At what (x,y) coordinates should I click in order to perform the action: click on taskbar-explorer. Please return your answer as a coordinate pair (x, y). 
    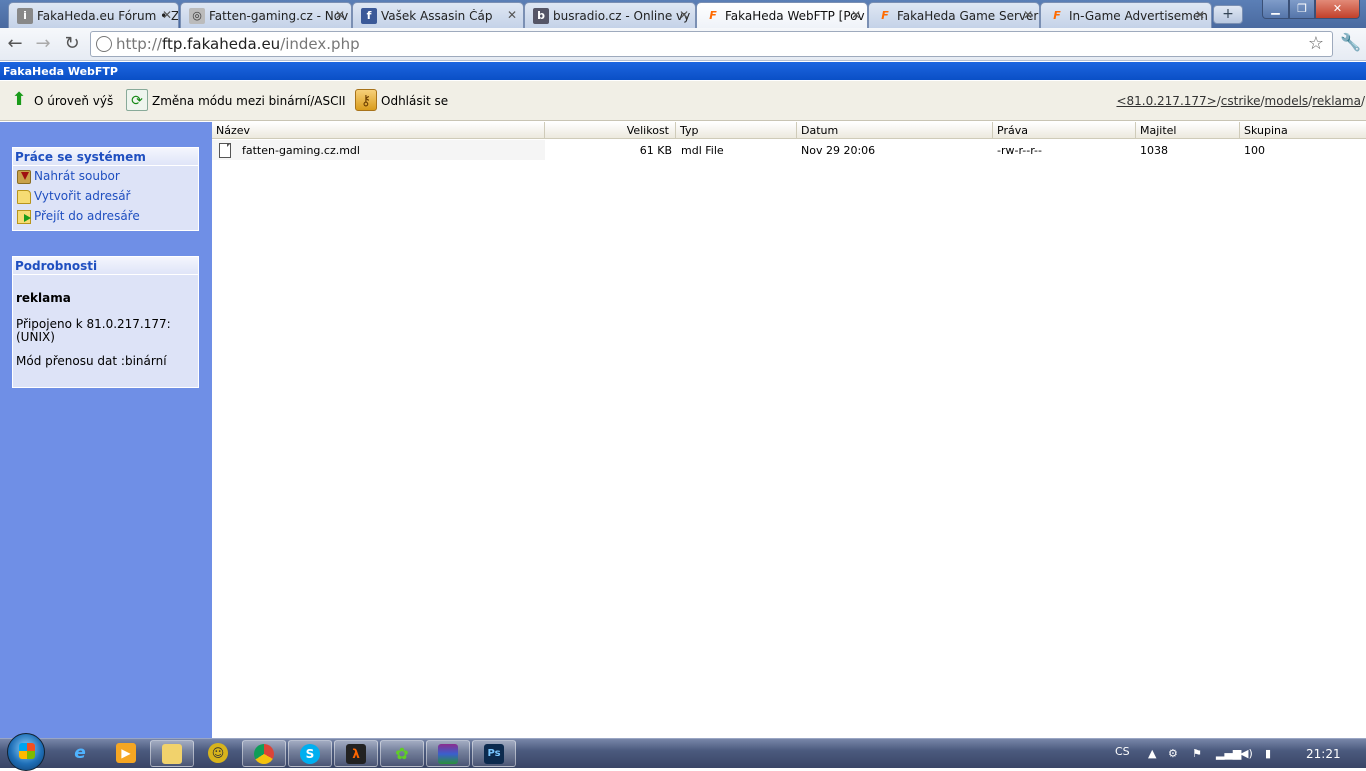
    Looking at the image, I should click on (172, 753).